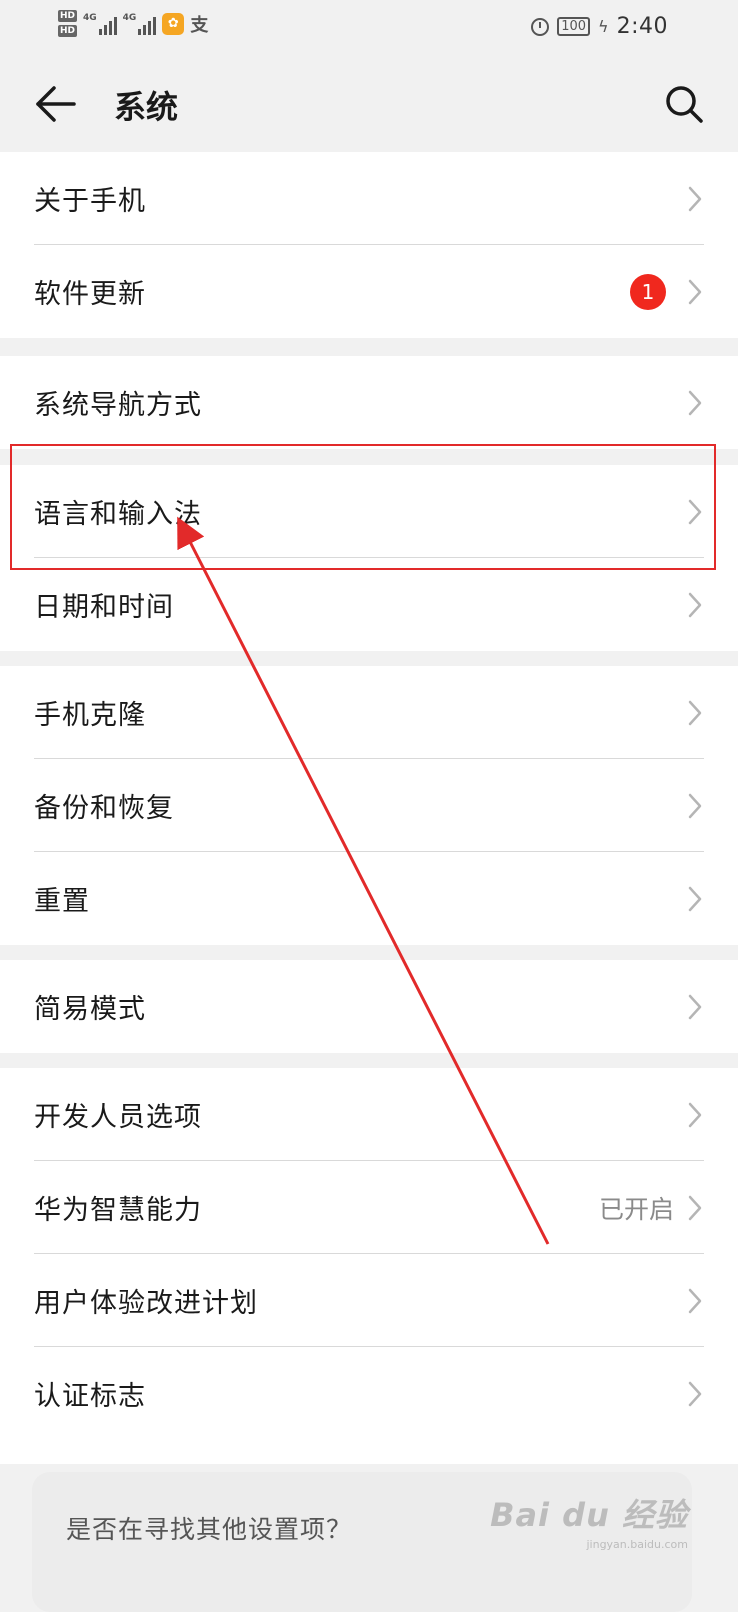  I want to click on status-left-icons: HD HD 4G 4G ✿ 支, so click(133, 23).